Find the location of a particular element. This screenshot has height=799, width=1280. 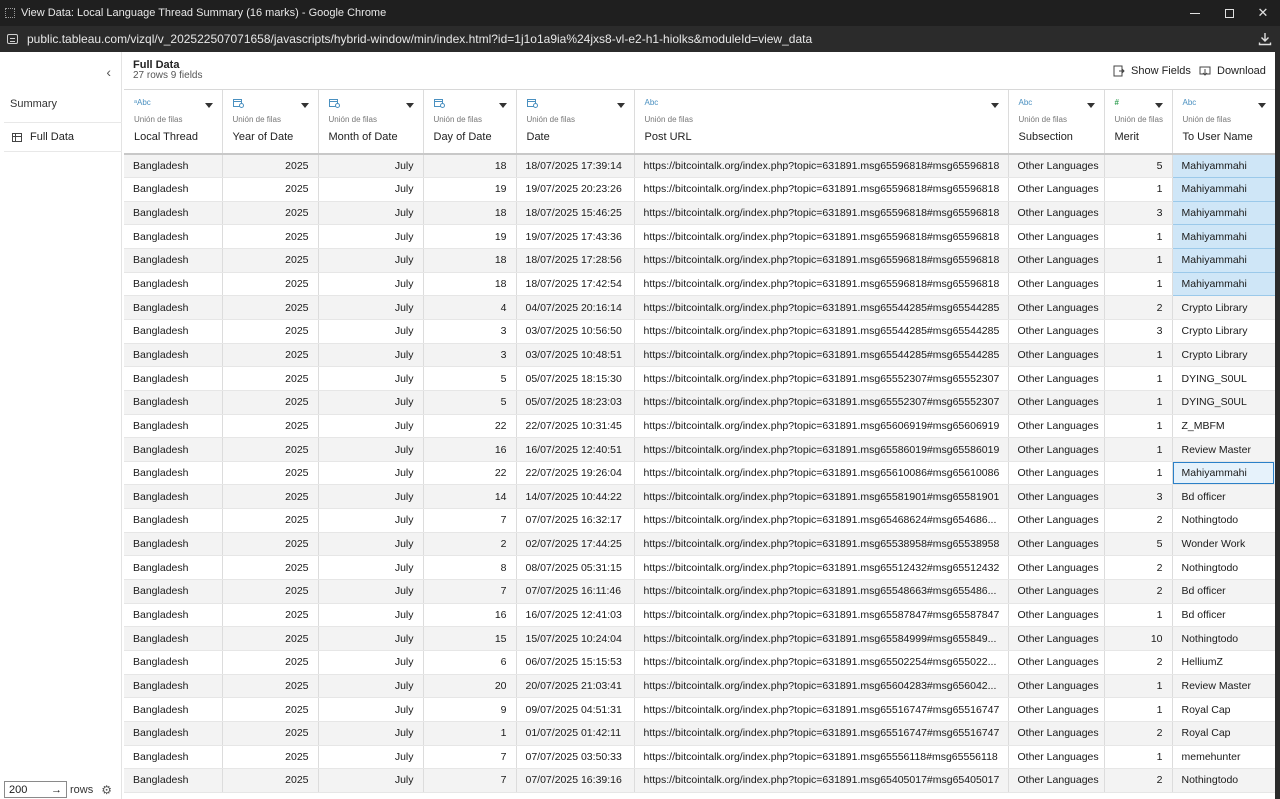

table-cell: 07/07/2025 16:39:16 is located at coordinates (575, 780).